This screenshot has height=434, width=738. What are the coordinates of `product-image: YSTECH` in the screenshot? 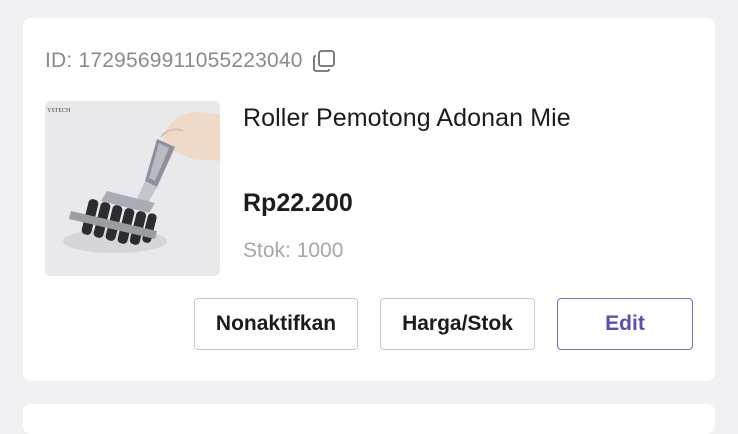 It's located at (132, 188).